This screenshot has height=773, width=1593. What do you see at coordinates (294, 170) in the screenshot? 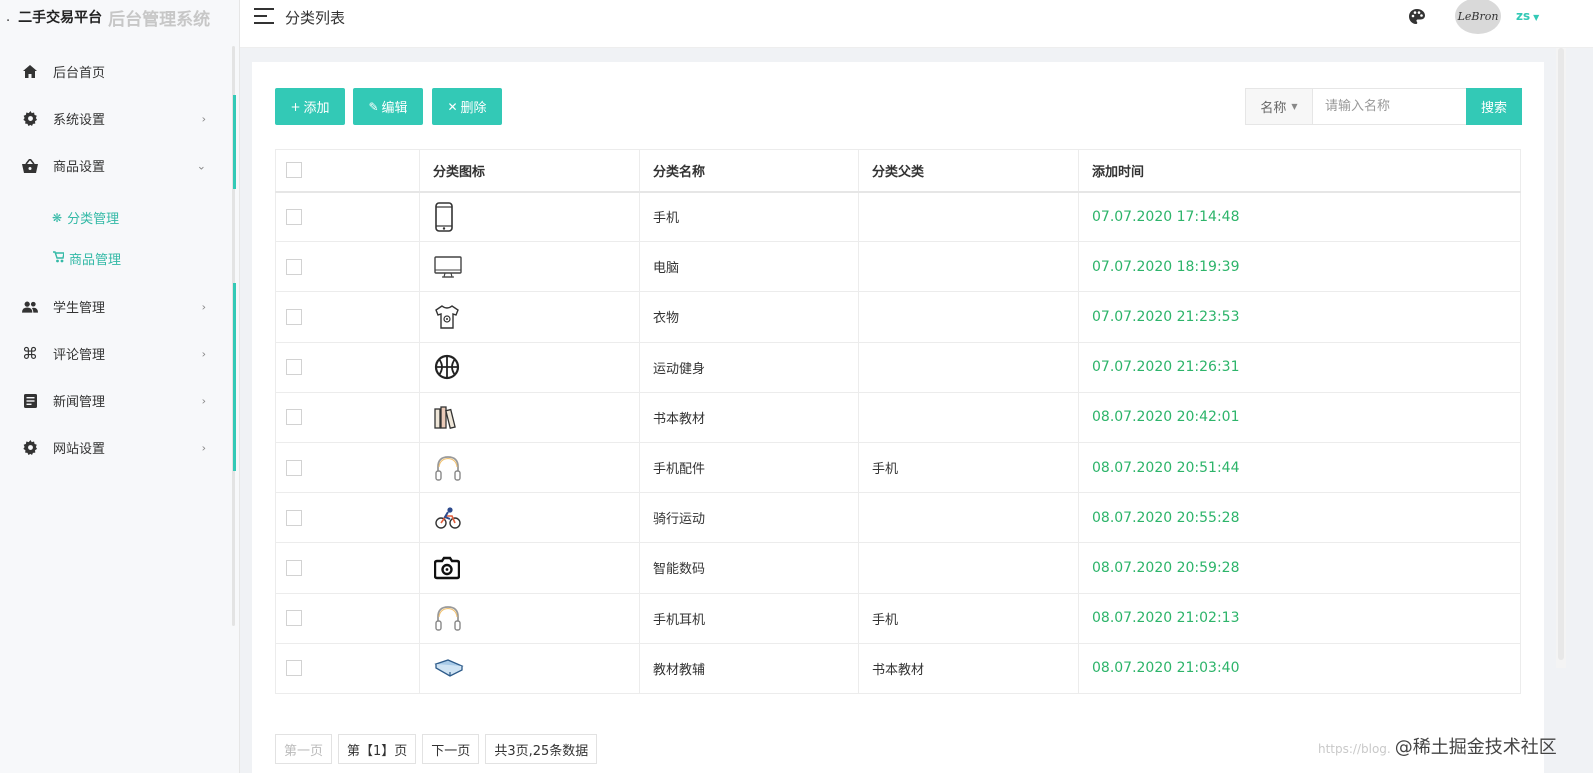
I see `select-all-checkbox` at bounding box center [294, 170].